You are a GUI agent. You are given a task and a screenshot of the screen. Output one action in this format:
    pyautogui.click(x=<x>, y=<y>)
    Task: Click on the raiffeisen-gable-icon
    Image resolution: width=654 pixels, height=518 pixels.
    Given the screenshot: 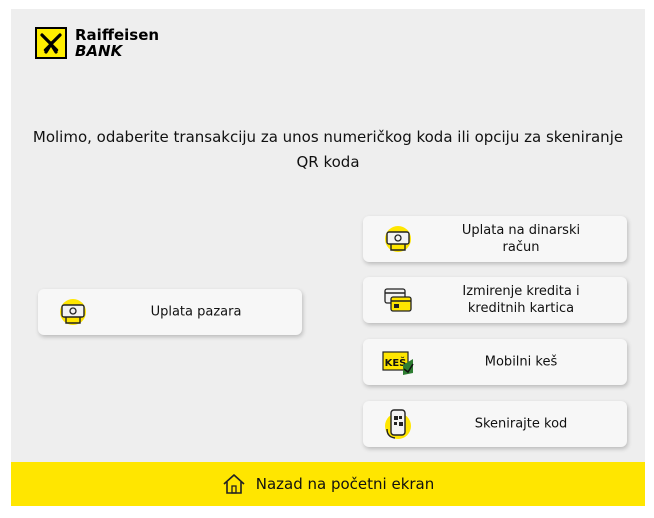 What is the action you would take?
    pyautogui.click(x=51, y=43)
    